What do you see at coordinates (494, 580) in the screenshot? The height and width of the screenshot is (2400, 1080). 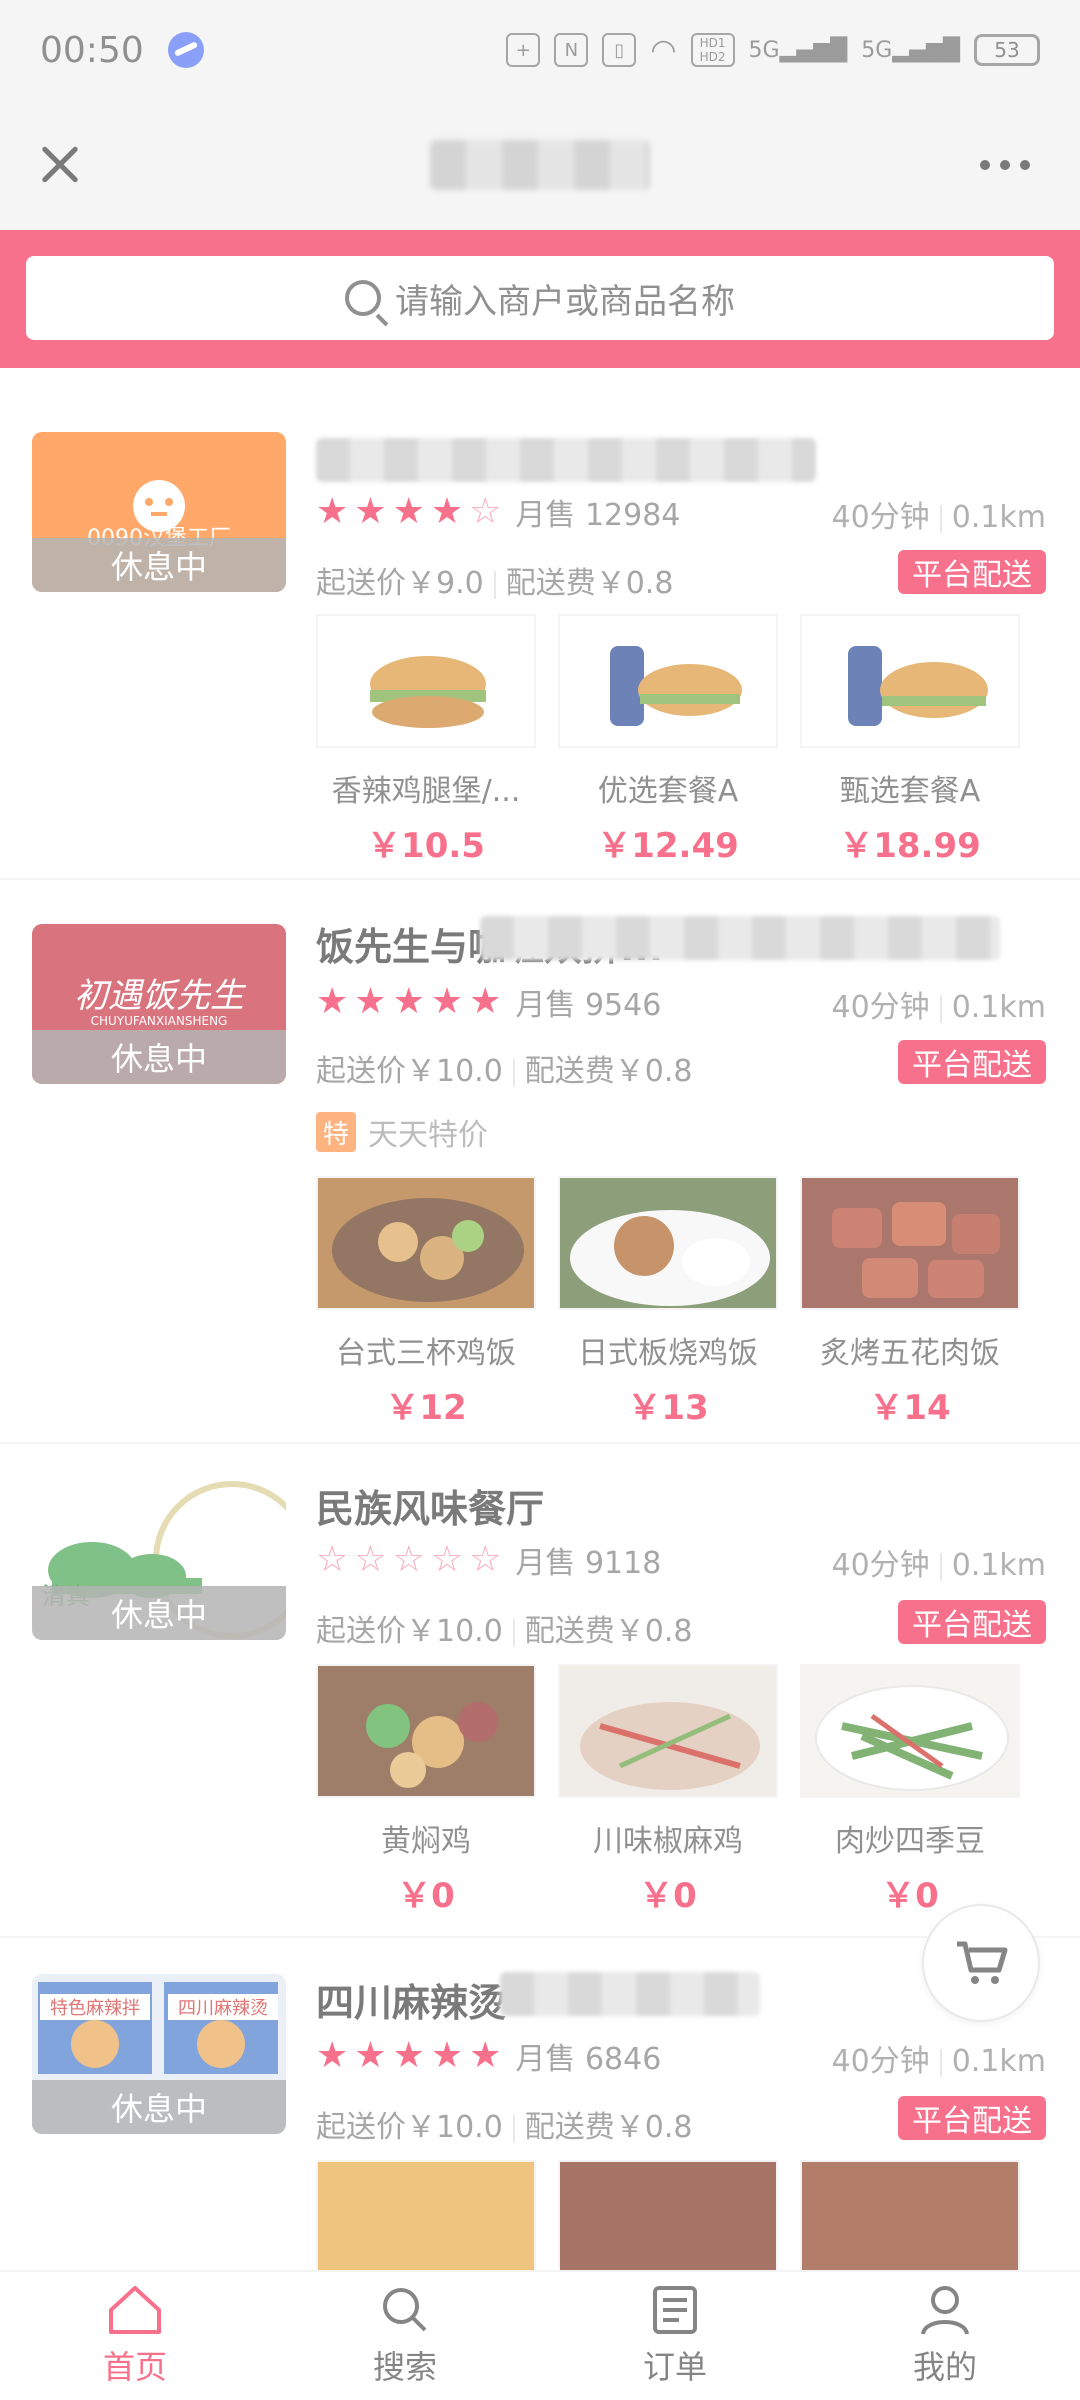 I see `fee-row: 起送价￥9.0 配送费￥0.8` at bounding box center [494, 580].